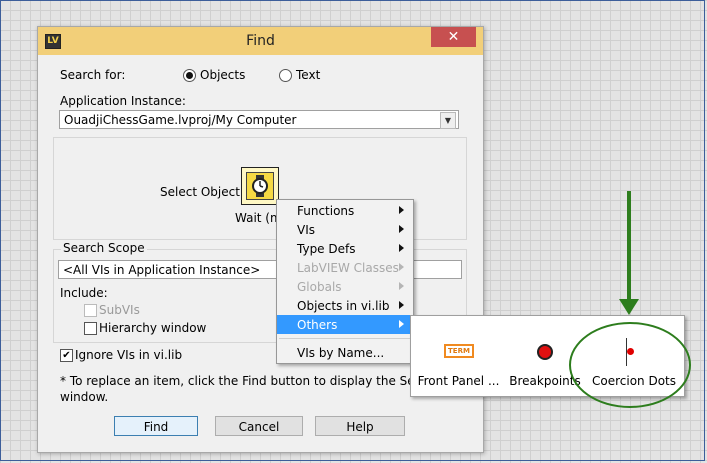  Describe the element at coordinates (459, 351) in the screenshot. I see `front-panel-terminal-icon: TERM` at that location.